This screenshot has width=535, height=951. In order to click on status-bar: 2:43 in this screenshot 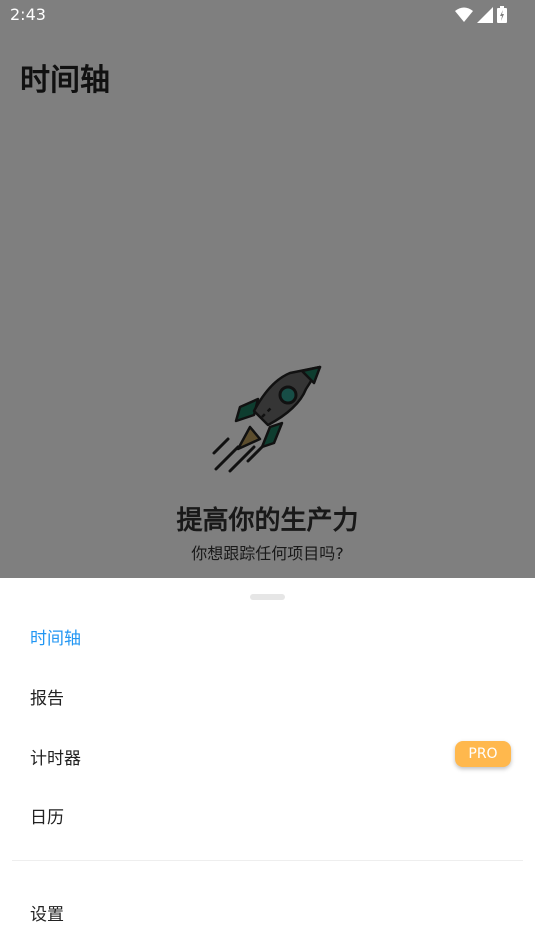, I will do `click(267, 15)`.